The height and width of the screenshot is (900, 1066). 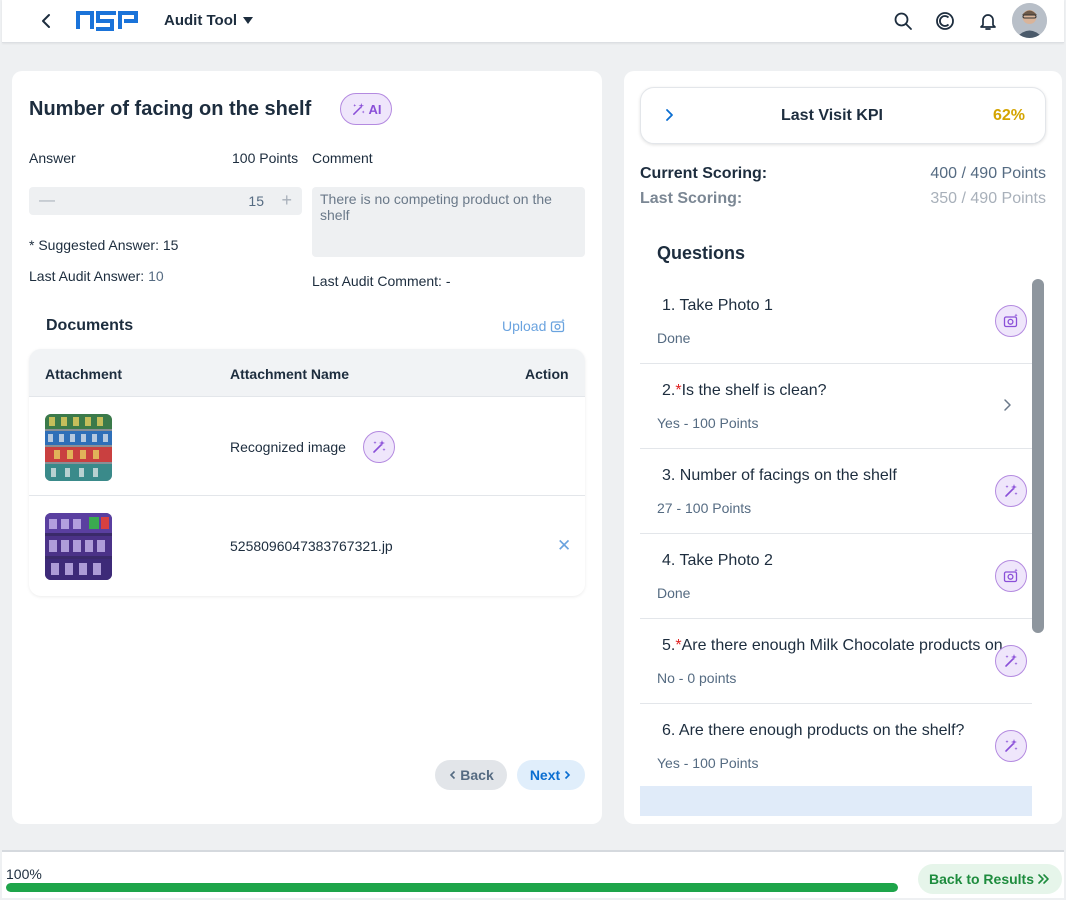 I want to click on comment-label: Comment, so click(x=342, y=158).